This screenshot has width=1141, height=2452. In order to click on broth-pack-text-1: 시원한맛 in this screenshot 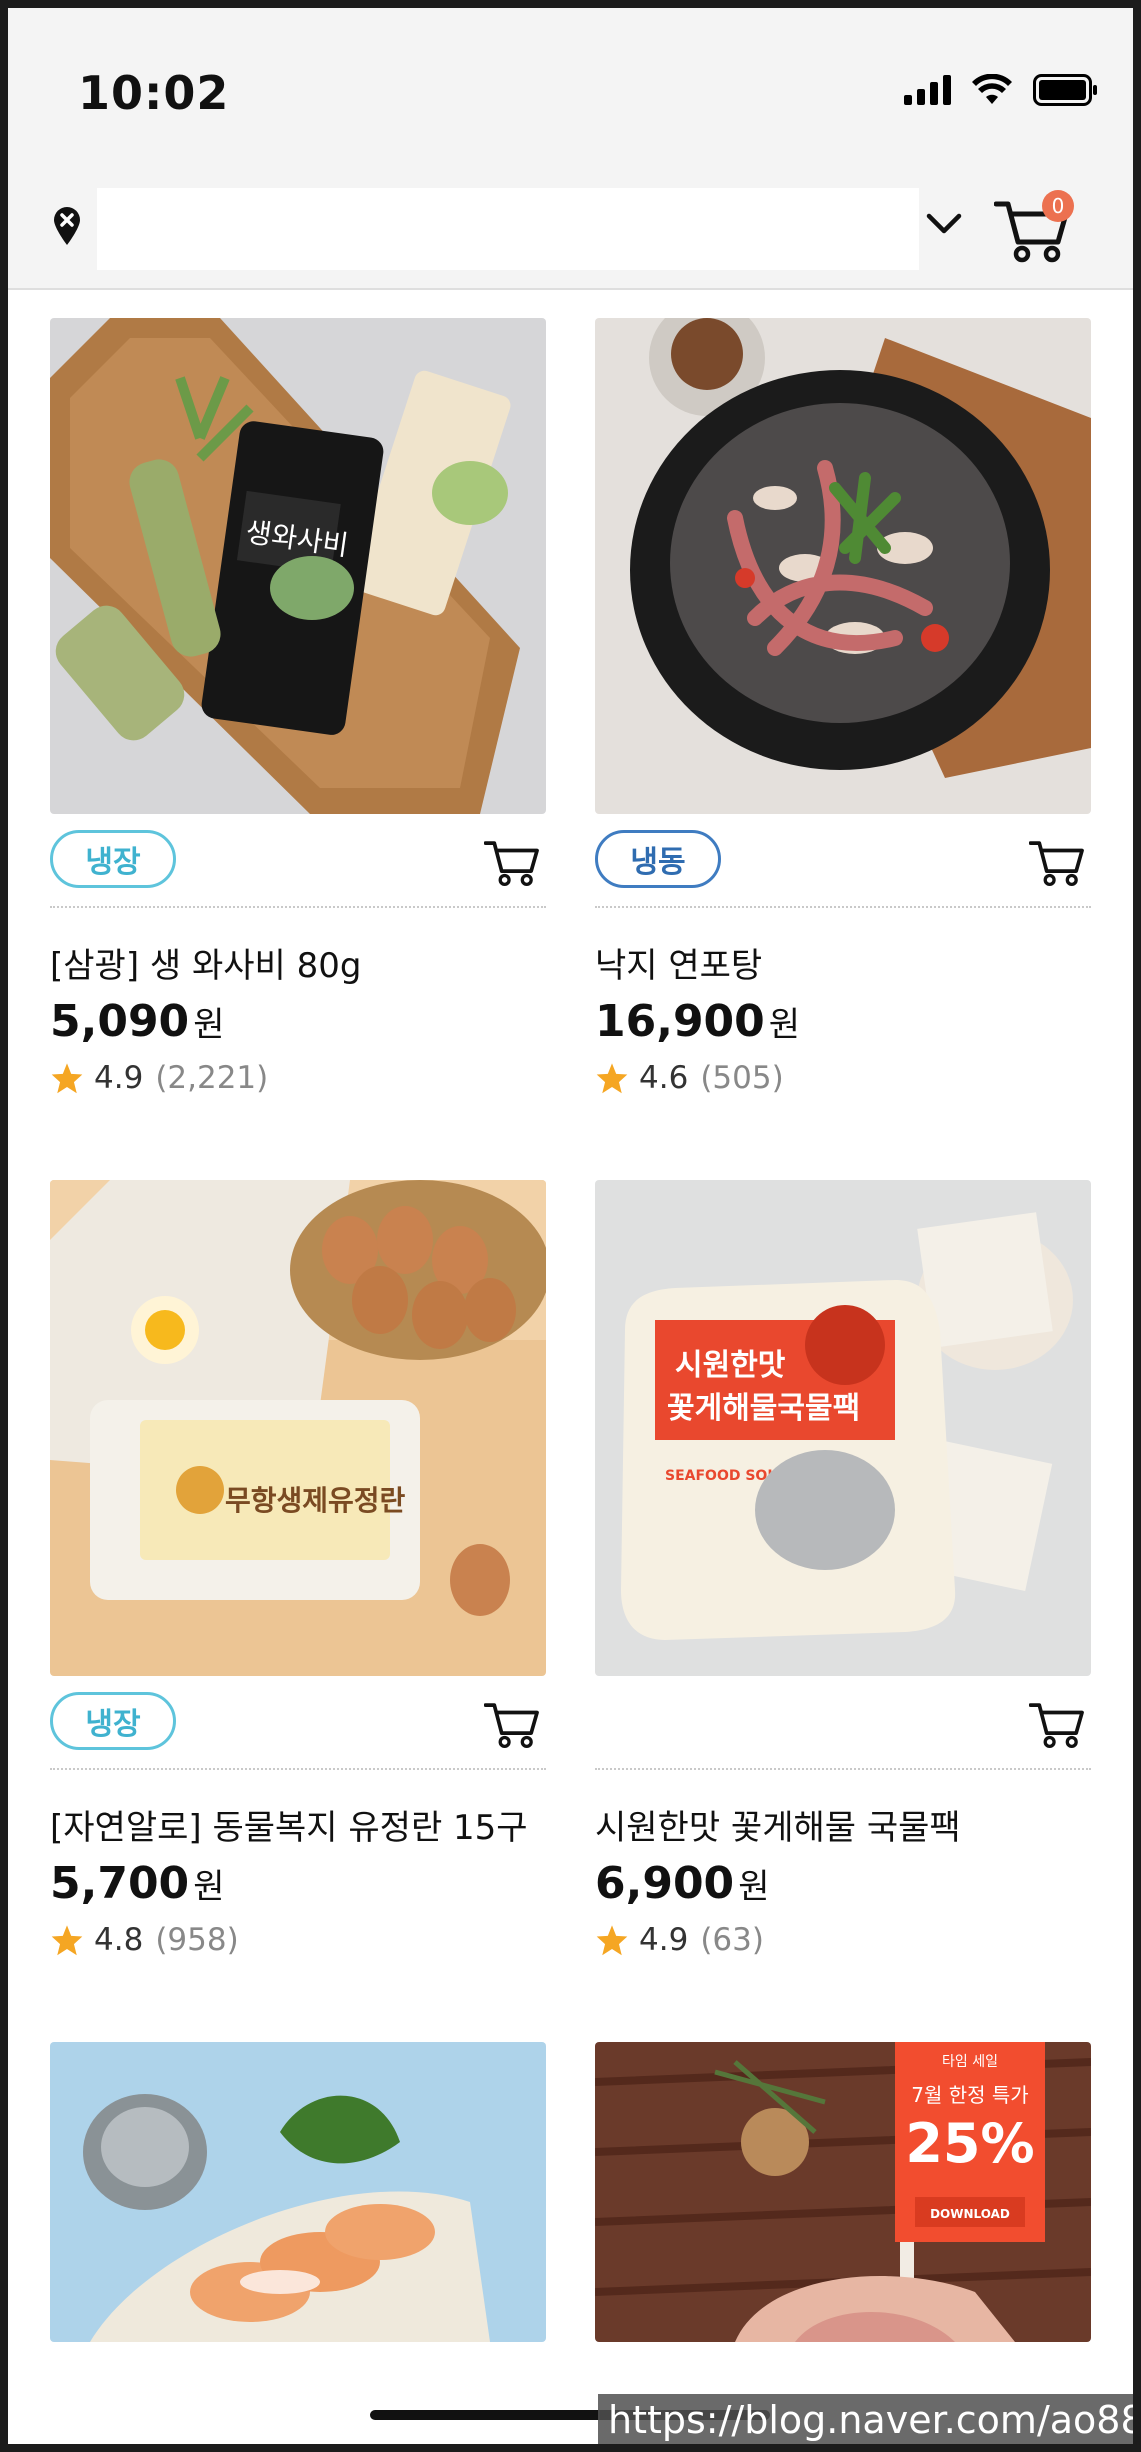, I will do `click(730, 1365)`.